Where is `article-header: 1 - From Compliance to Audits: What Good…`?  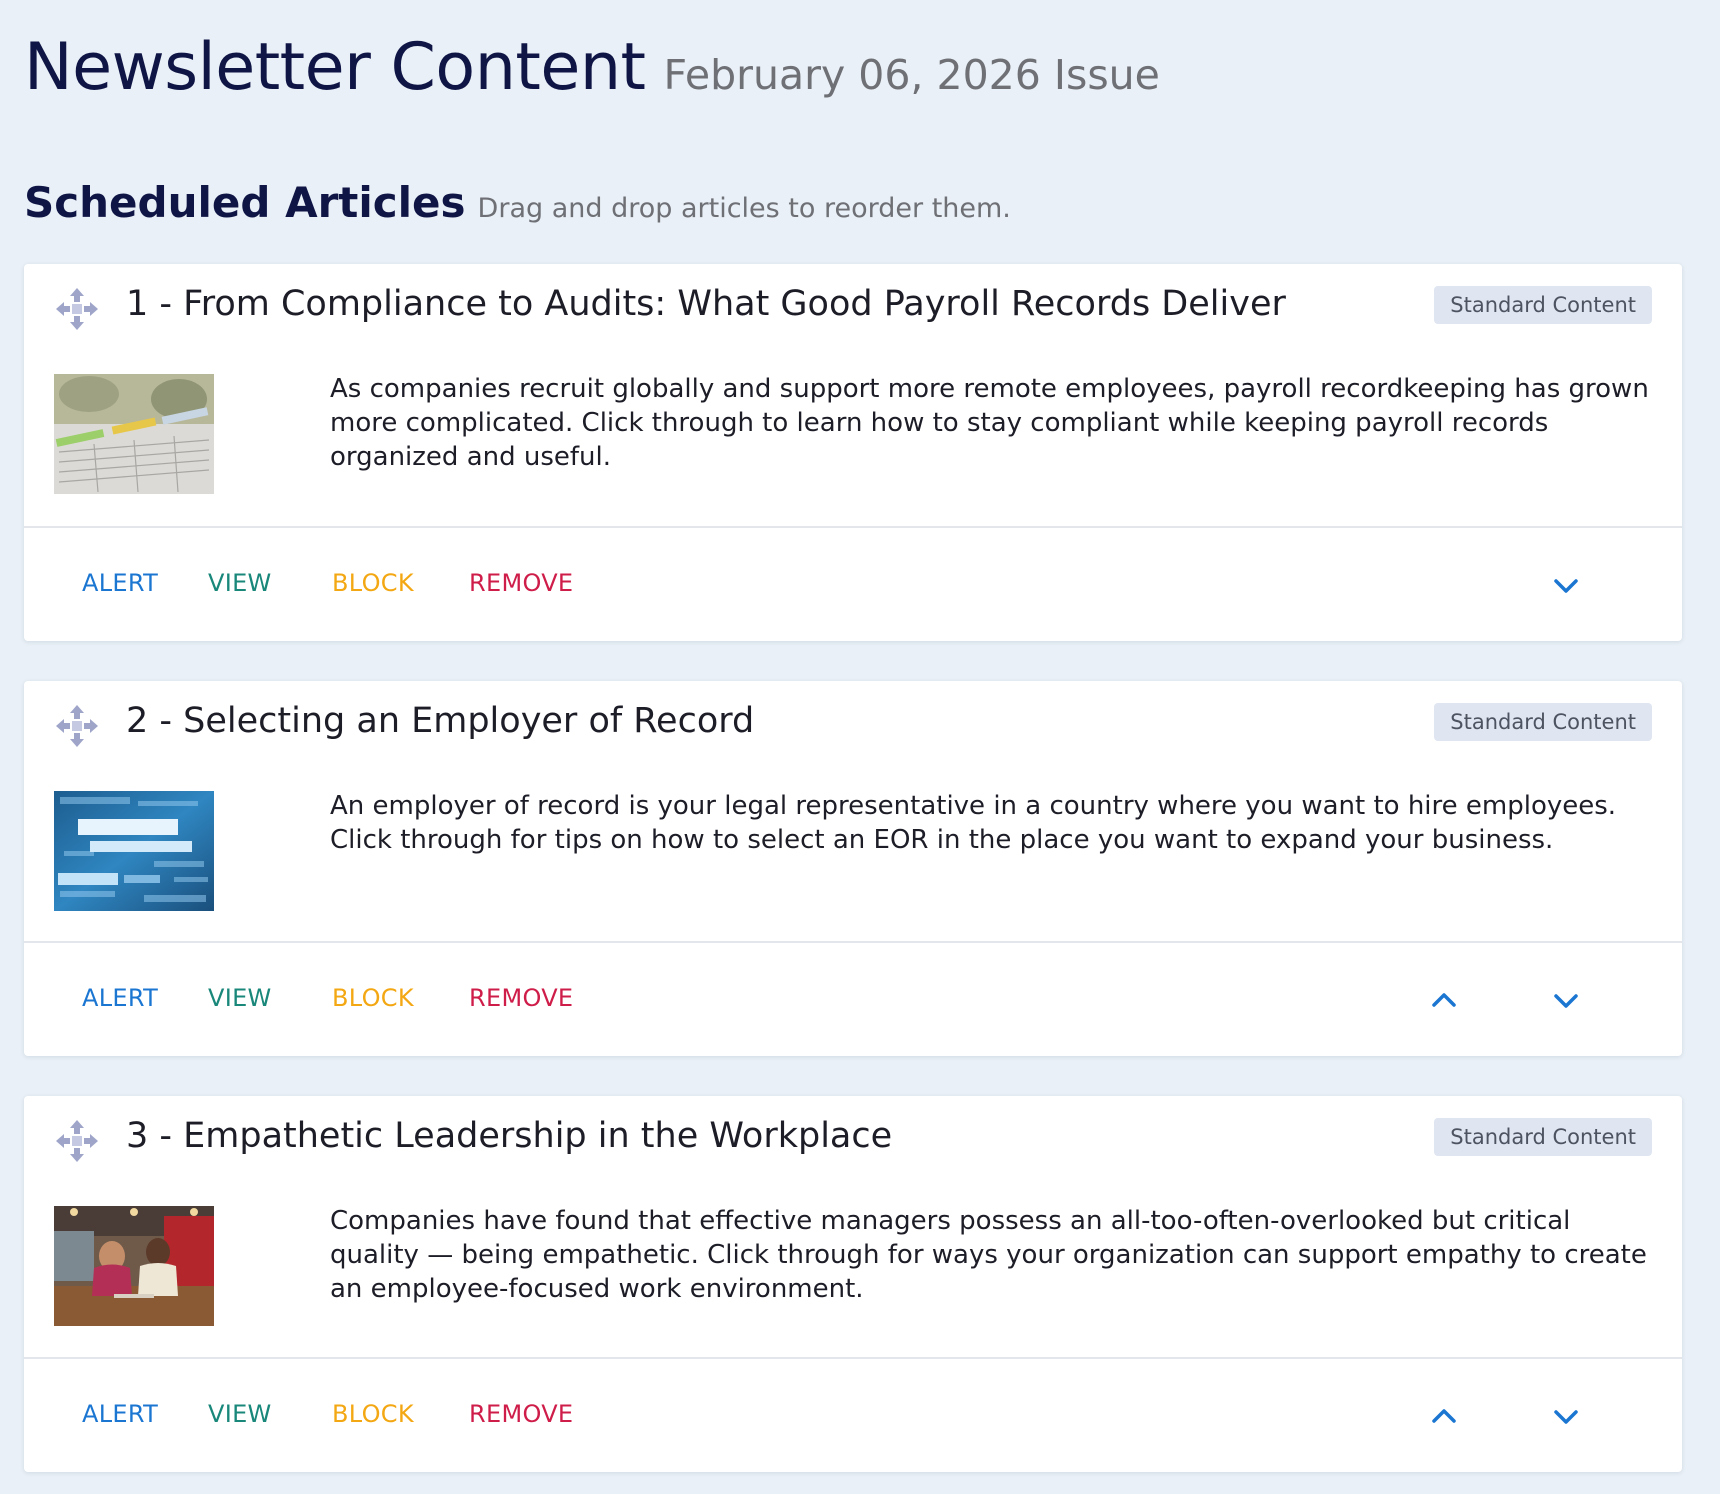
article-header: 1 - From Compliance to Audits: What Good… is located at coordinates (853, 304).